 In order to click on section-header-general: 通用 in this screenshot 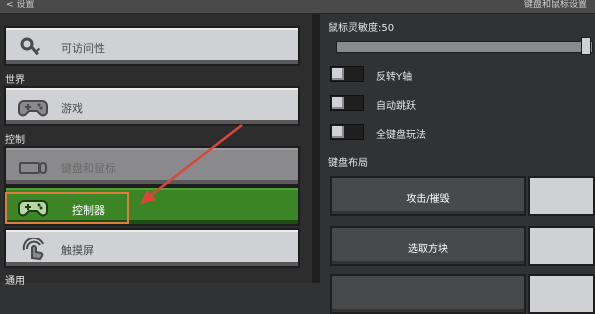, I will do `click(15, 281)`.